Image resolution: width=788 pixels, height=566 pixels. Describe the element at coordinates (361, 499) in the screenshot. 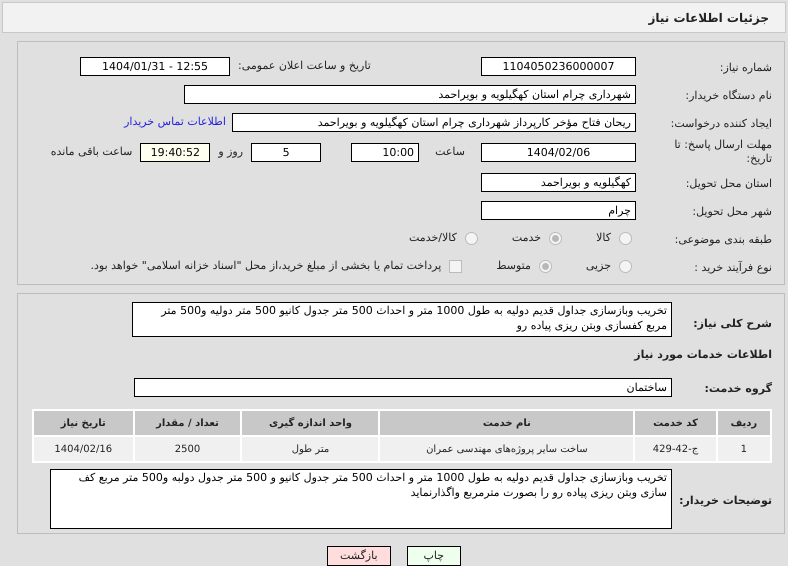

I see `buyer-notes-textarea: تخریب وبازسازی جداول قدیم دولیه به طول 1000 متر و احداث 500 متر جدول کانیو و 500 متر جدول دولبه و500 متر مربع کف سازی وبتن ریزی پیاده رو را بصورت مترمربع واگذارنماید` at that location.